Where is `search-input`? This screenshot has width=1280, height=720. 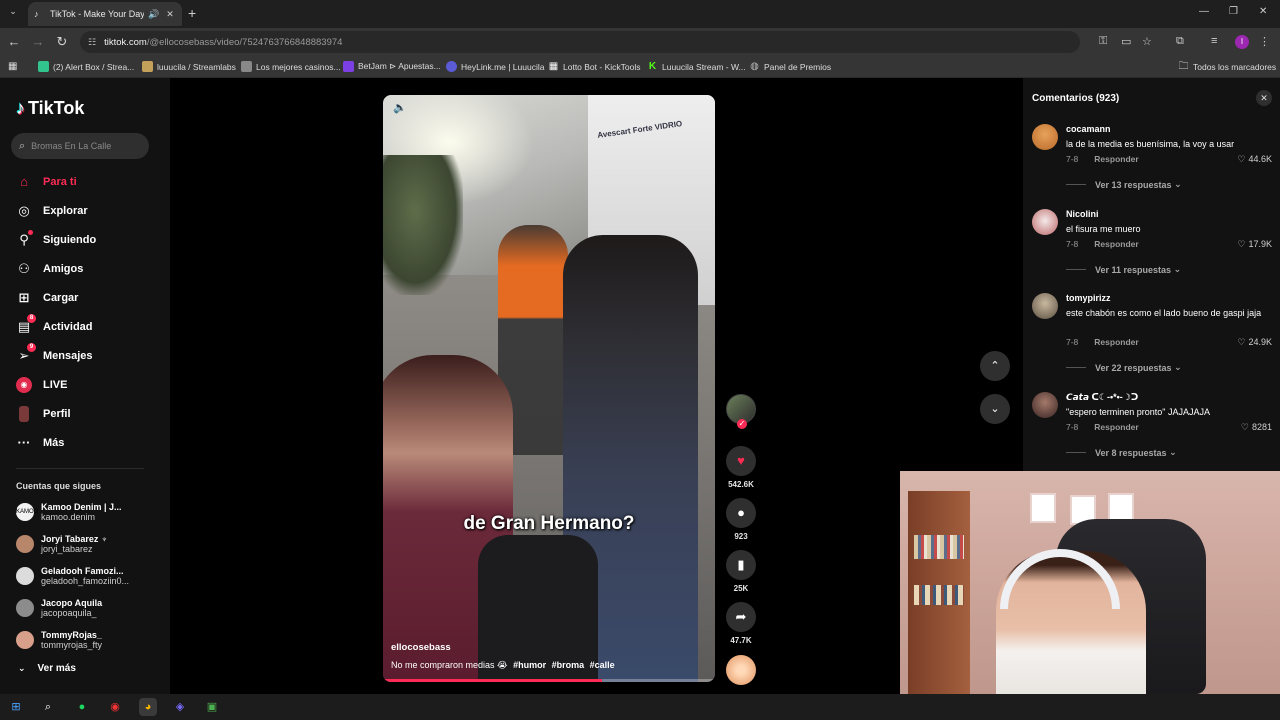 search-input is located at coordinates (81, 146).